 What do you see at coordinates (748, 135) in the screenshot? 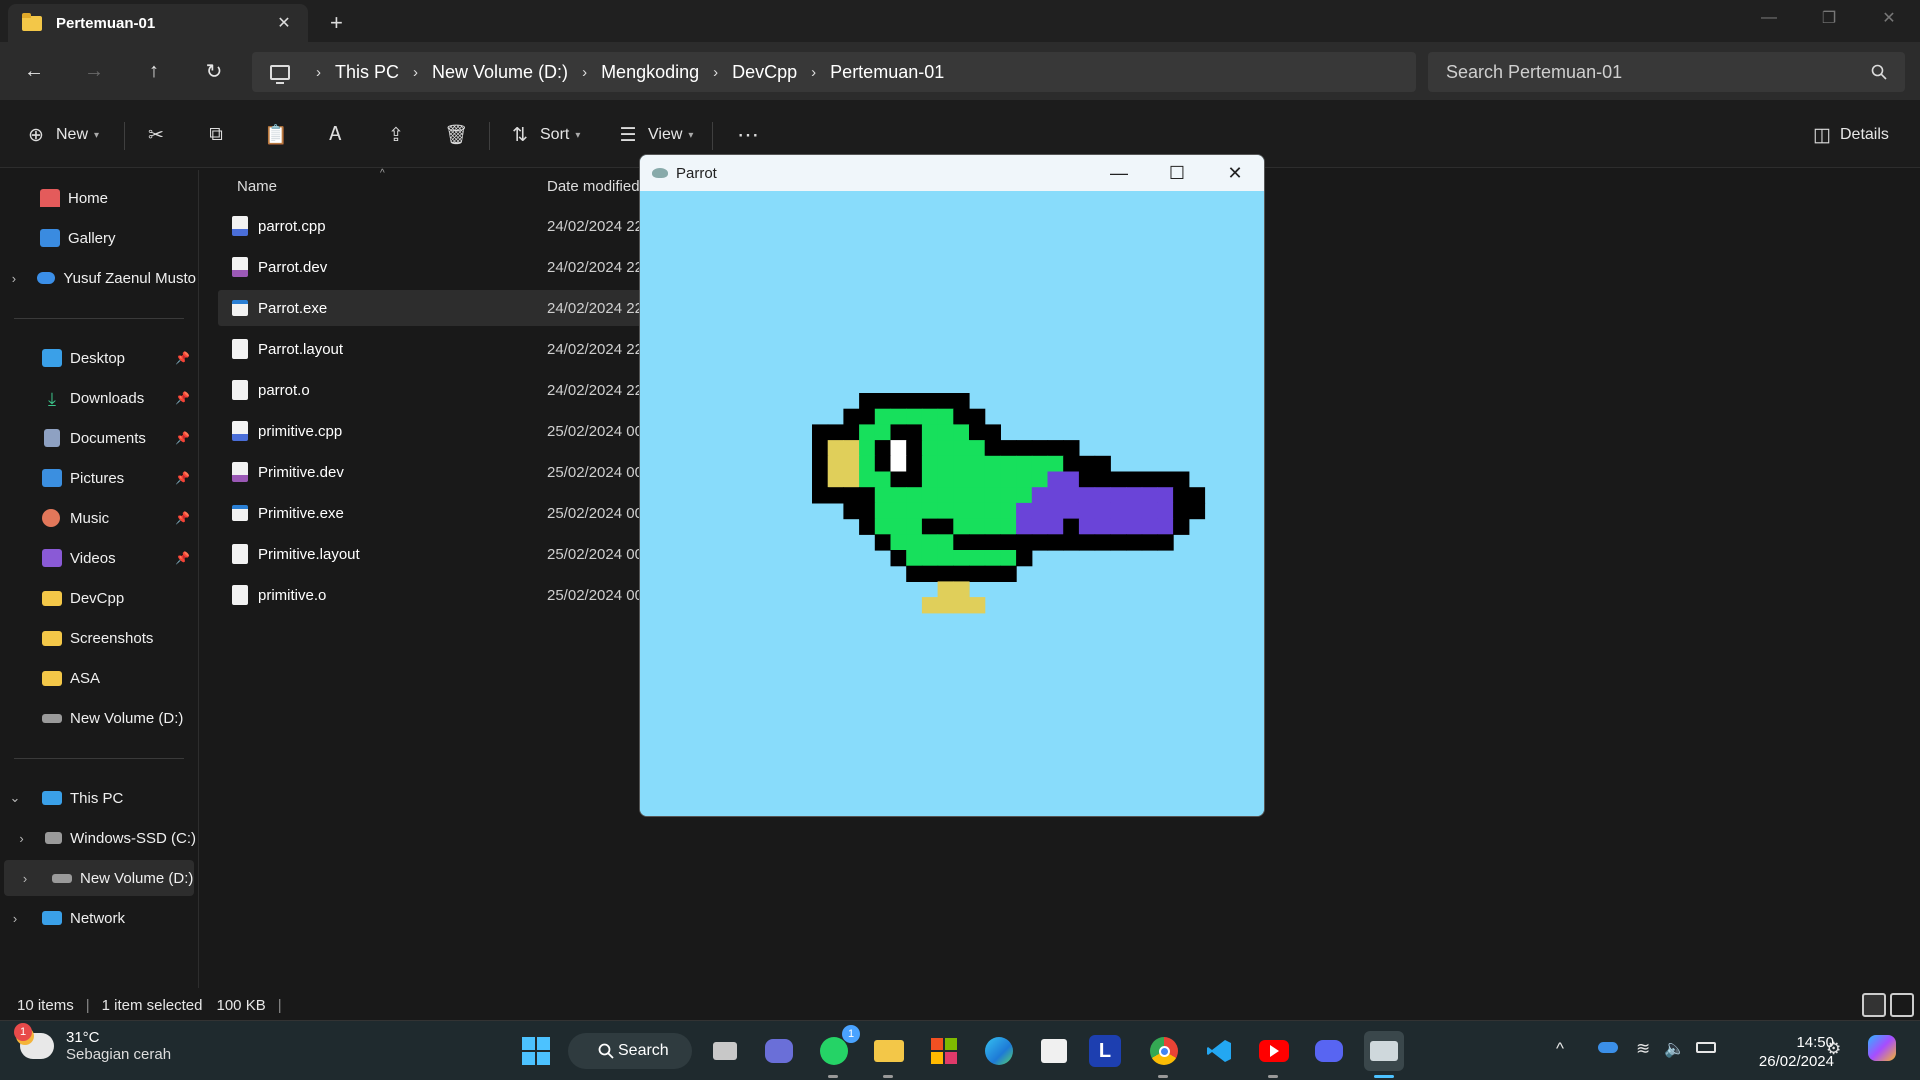
I see `more-options-button: ⋯` at bounding box center [748, 135].